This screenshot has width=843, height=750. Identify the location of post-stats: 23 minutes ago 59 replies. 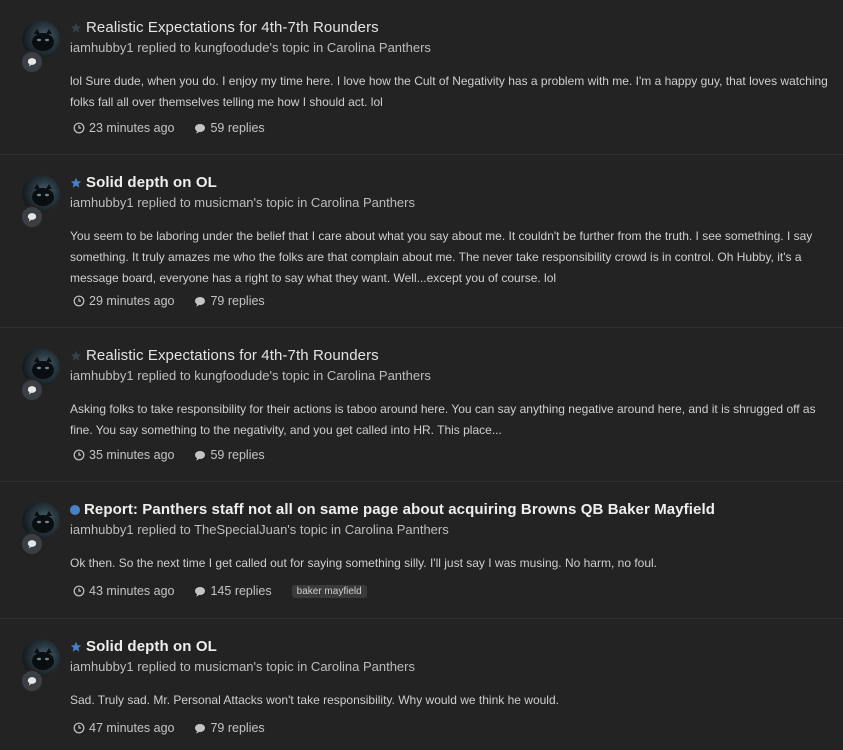
(179, 128).